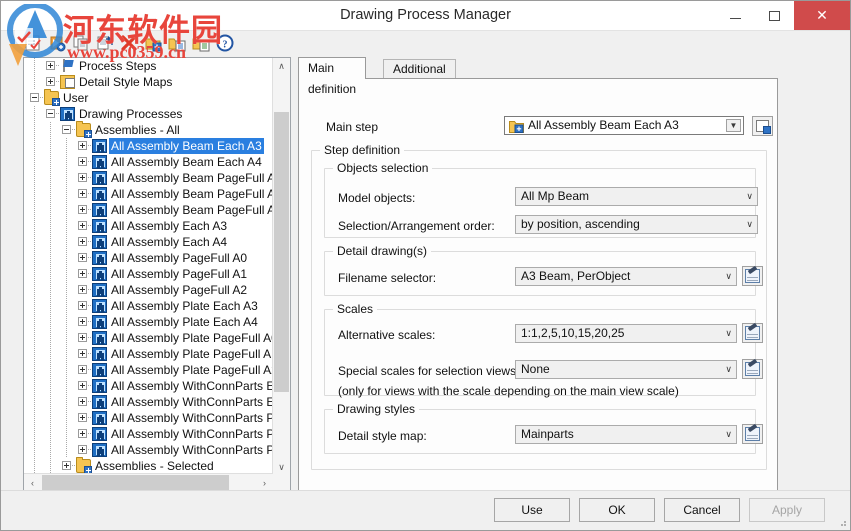  Describe the element at coordinates (148, 82) in the screenshot. I see `tree-item: Detail Style Maps` at that location.